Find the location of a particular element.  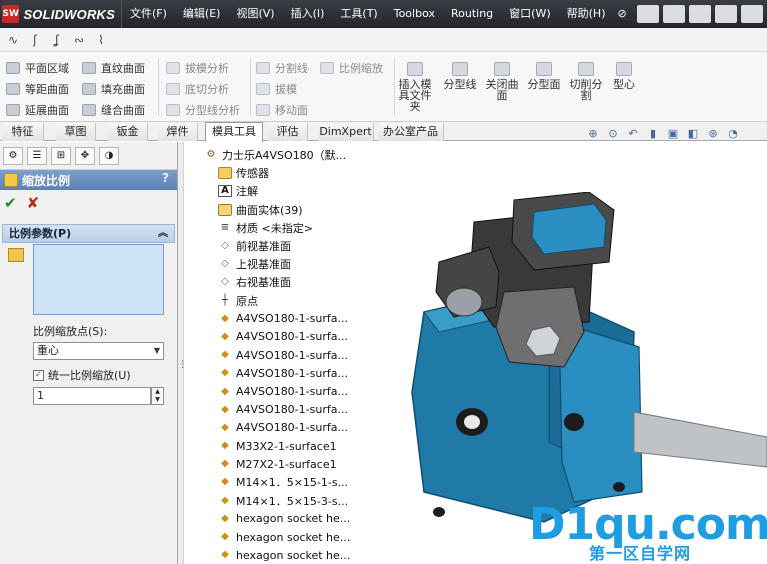

tree-item: 传感器 is located at coordinates (277, 173).